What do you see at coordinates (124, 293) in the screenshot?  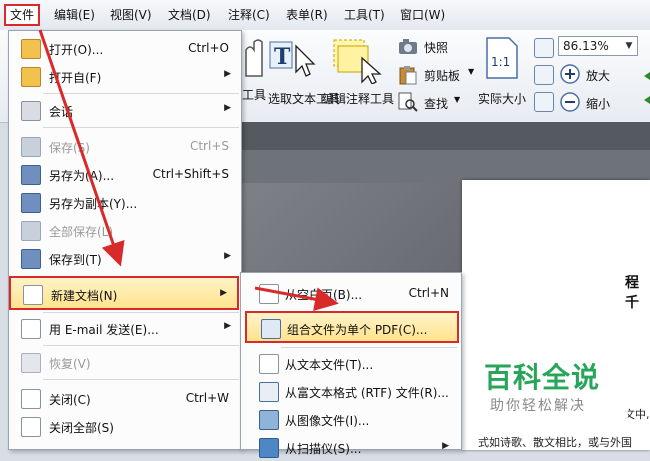 I see `menu-item-new-document: 新建文档(N) ▶` at bounding box center [124, 293].